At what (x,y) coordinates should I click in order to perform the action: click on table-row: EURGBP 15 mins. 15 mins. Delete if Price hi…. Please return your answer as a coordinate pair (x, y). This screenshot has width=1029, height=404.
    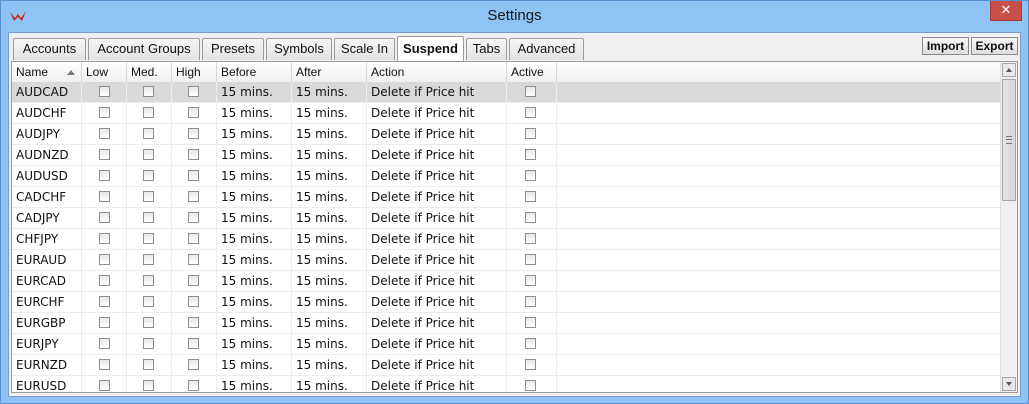
    Looking at the image, I should click on (507, 323).